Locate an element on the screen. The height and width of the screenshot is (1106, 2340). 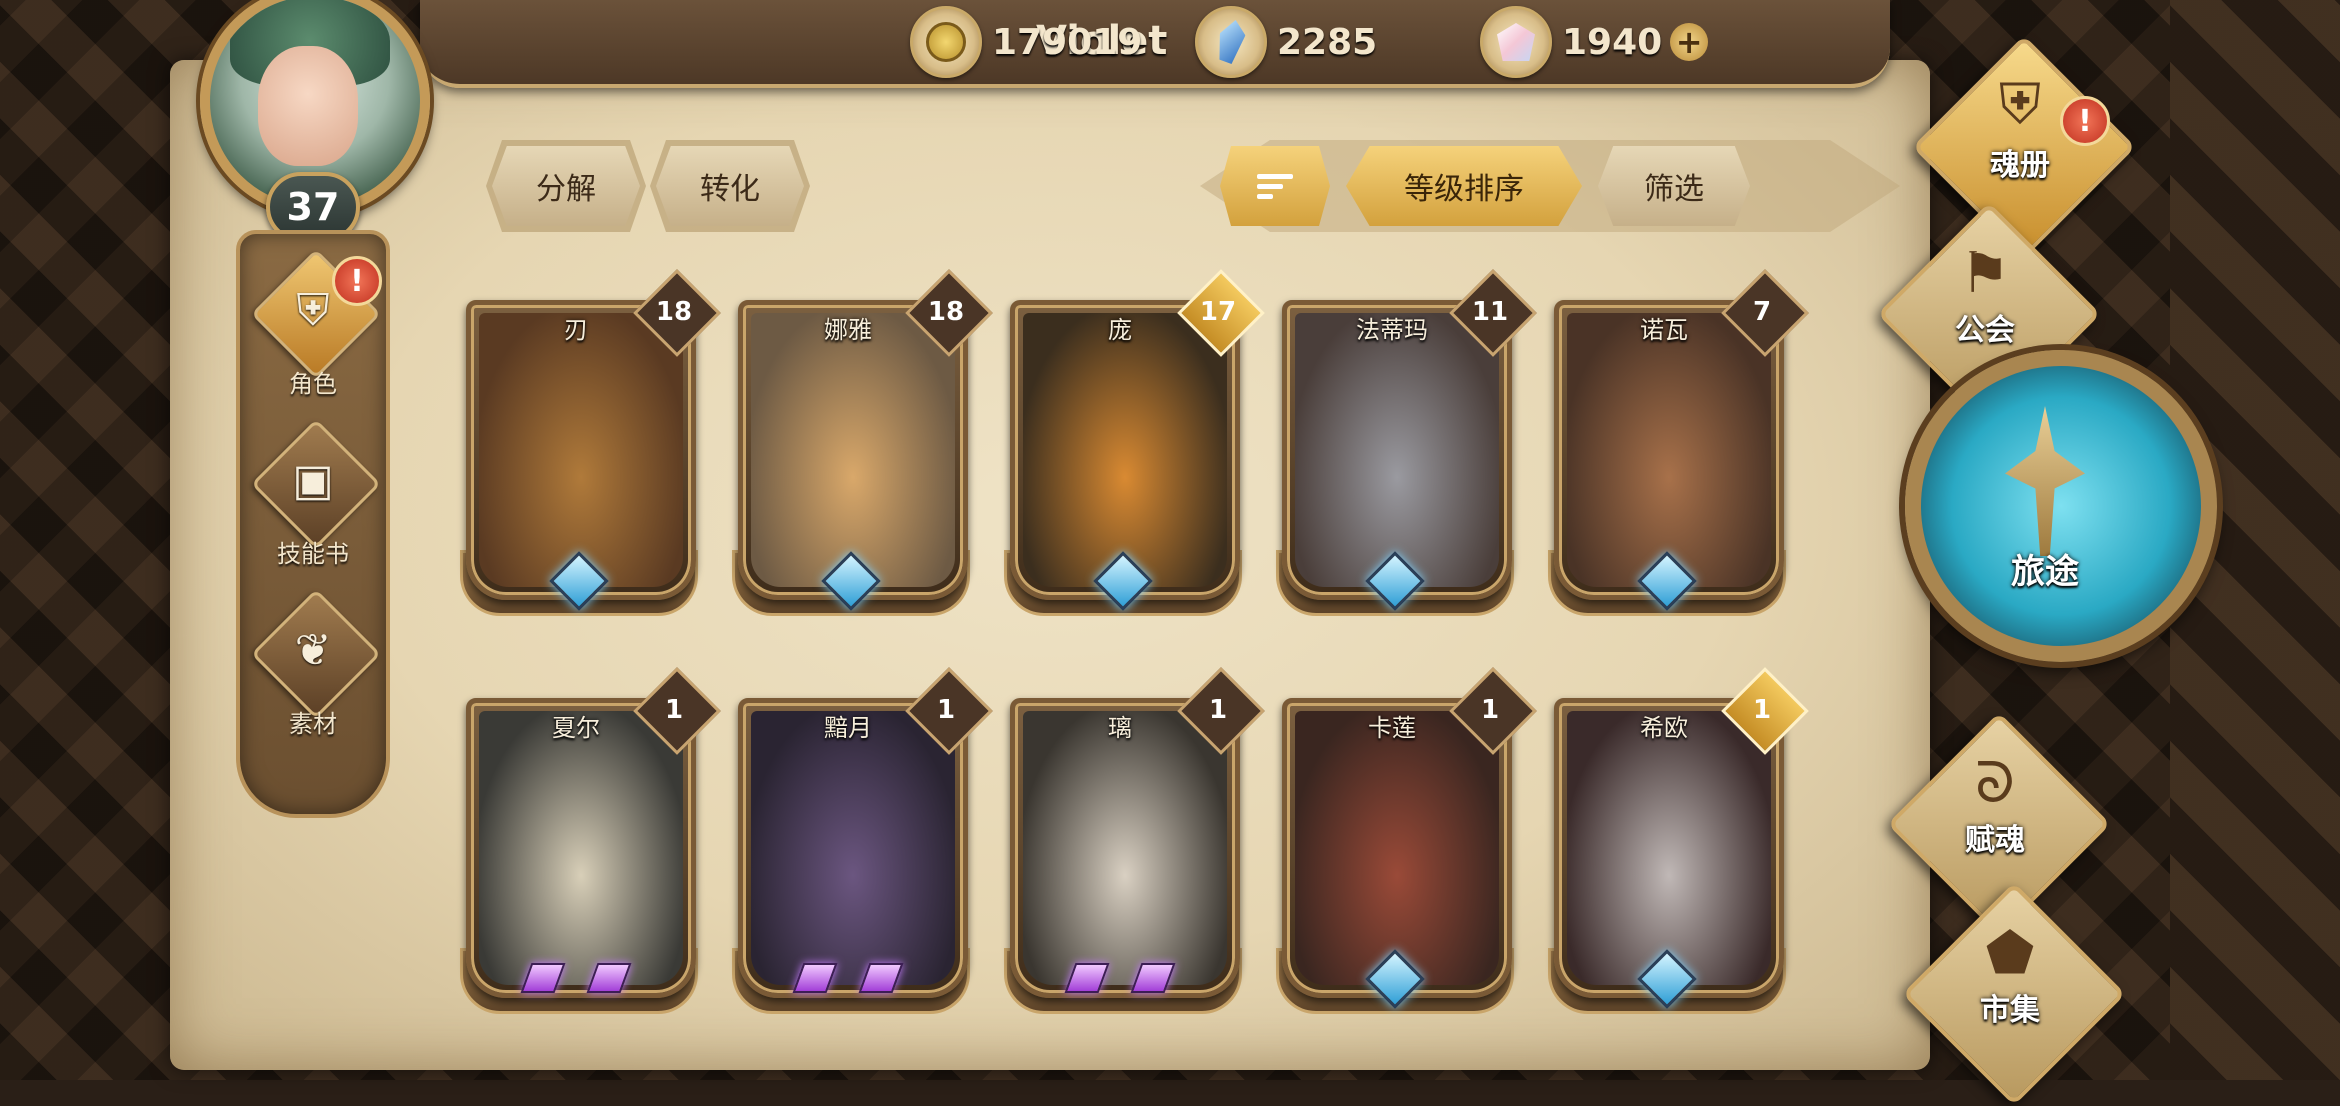
crystal-value: 2285 is located at coordinates (1327, 42).